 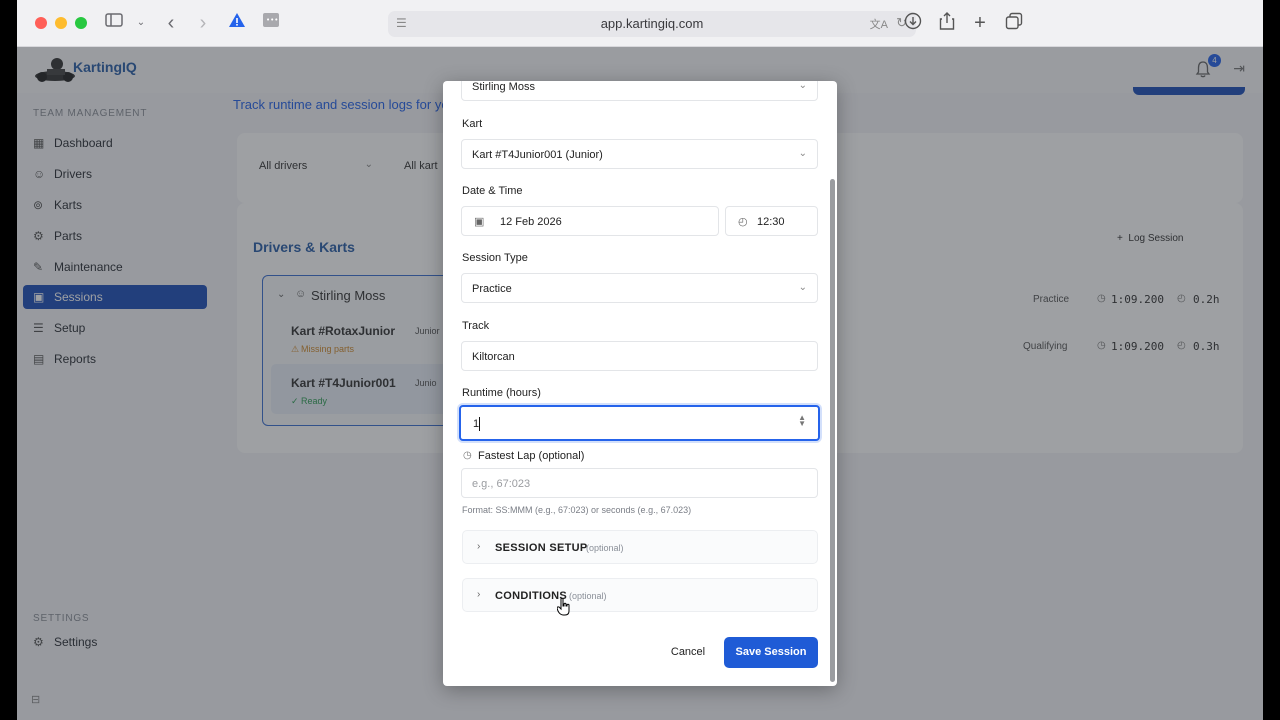 What do you see at coordinates (537, 155) in the screenshot?
I see `kart-select-value: Kart #T4Junior001 (Junior)` at bounding box center [537, 155].